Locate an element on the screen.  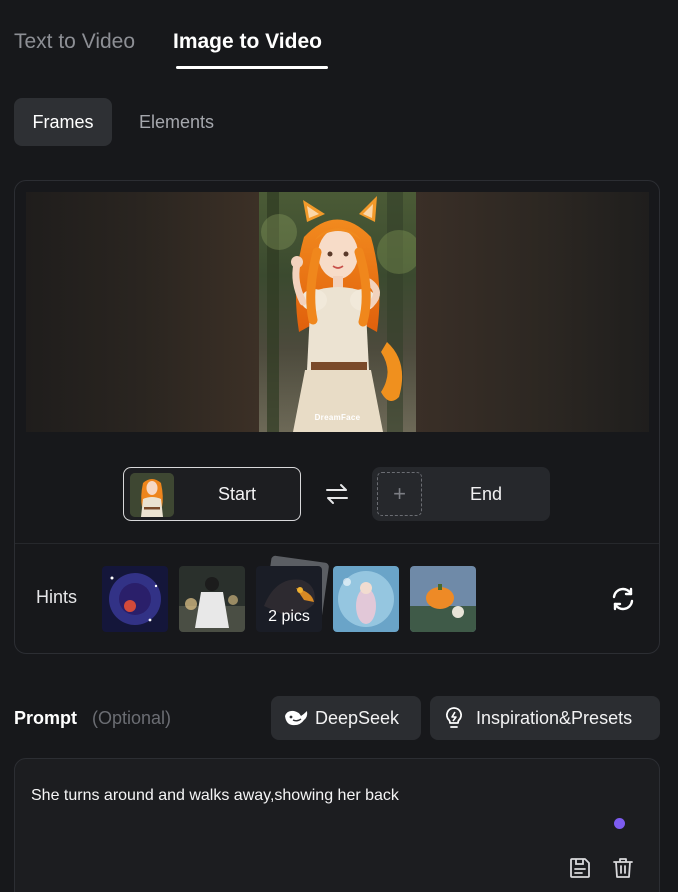
deepseek-whale-icon is located at coordinates (296, 718).